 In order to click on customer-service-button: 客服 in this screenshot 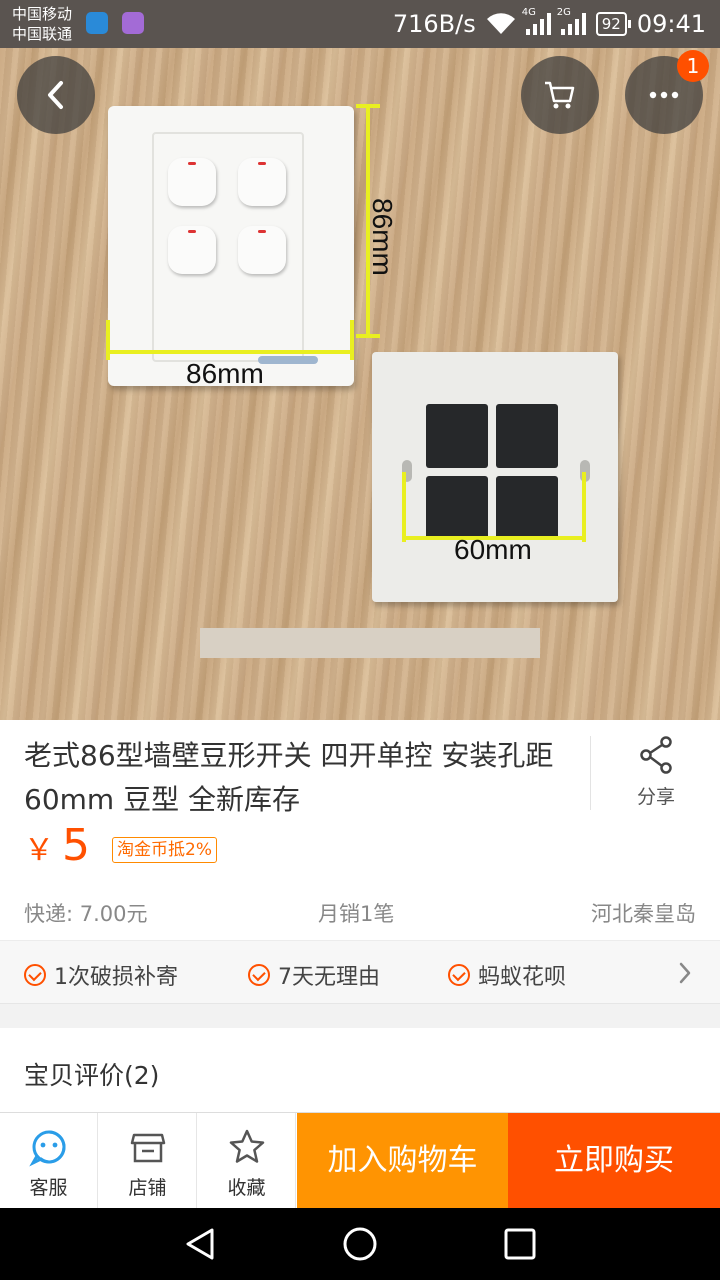, I will do `click(49, 1161)`.